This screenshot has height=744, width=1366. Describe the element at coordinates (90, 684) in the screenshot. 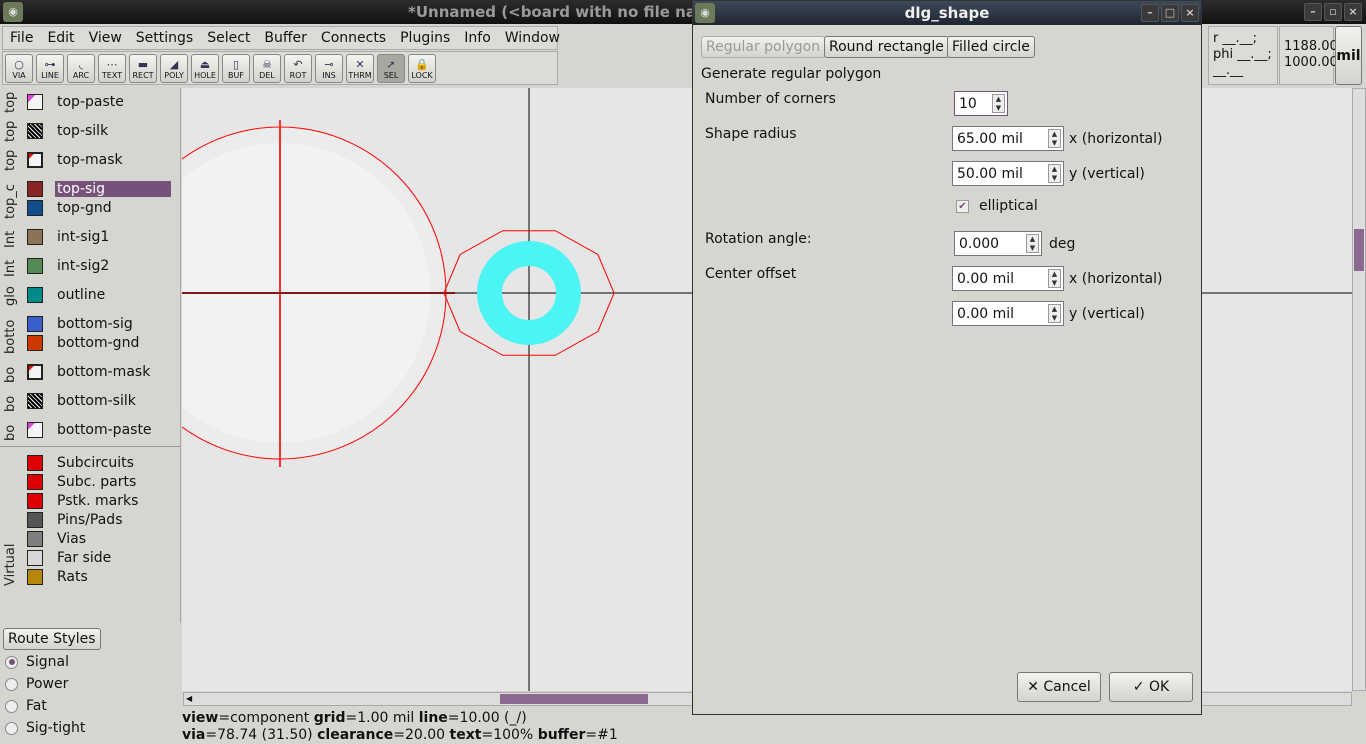

I see `route-style-power: Power` at that location.